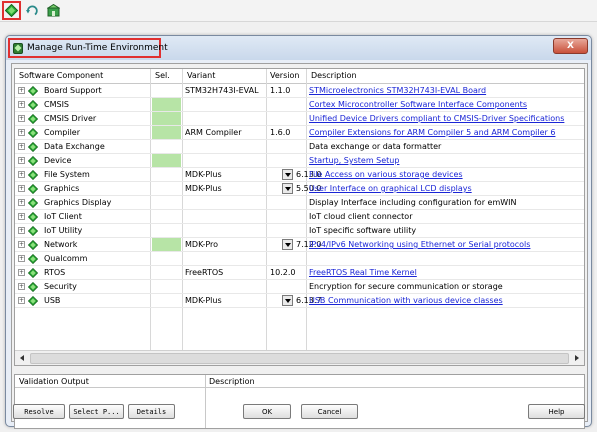  I want to click on refresh-button, so click(32, 10).